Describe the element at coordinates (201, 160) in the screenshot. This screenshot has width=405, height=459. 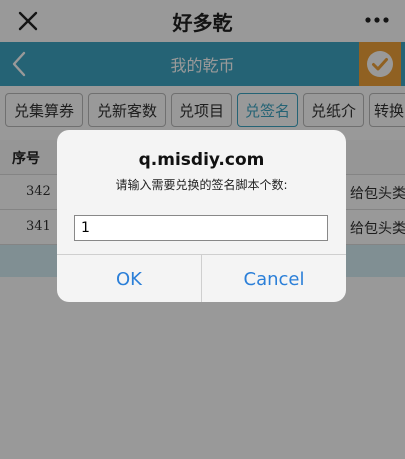
I see `dialog-title: q.misdiy.com` at that location.